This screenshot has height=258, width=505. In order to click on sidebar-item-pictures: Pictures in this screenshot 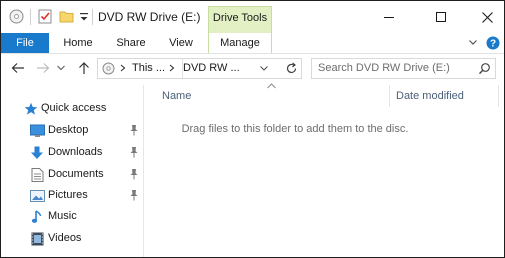, I will do `click(72, 196)`.